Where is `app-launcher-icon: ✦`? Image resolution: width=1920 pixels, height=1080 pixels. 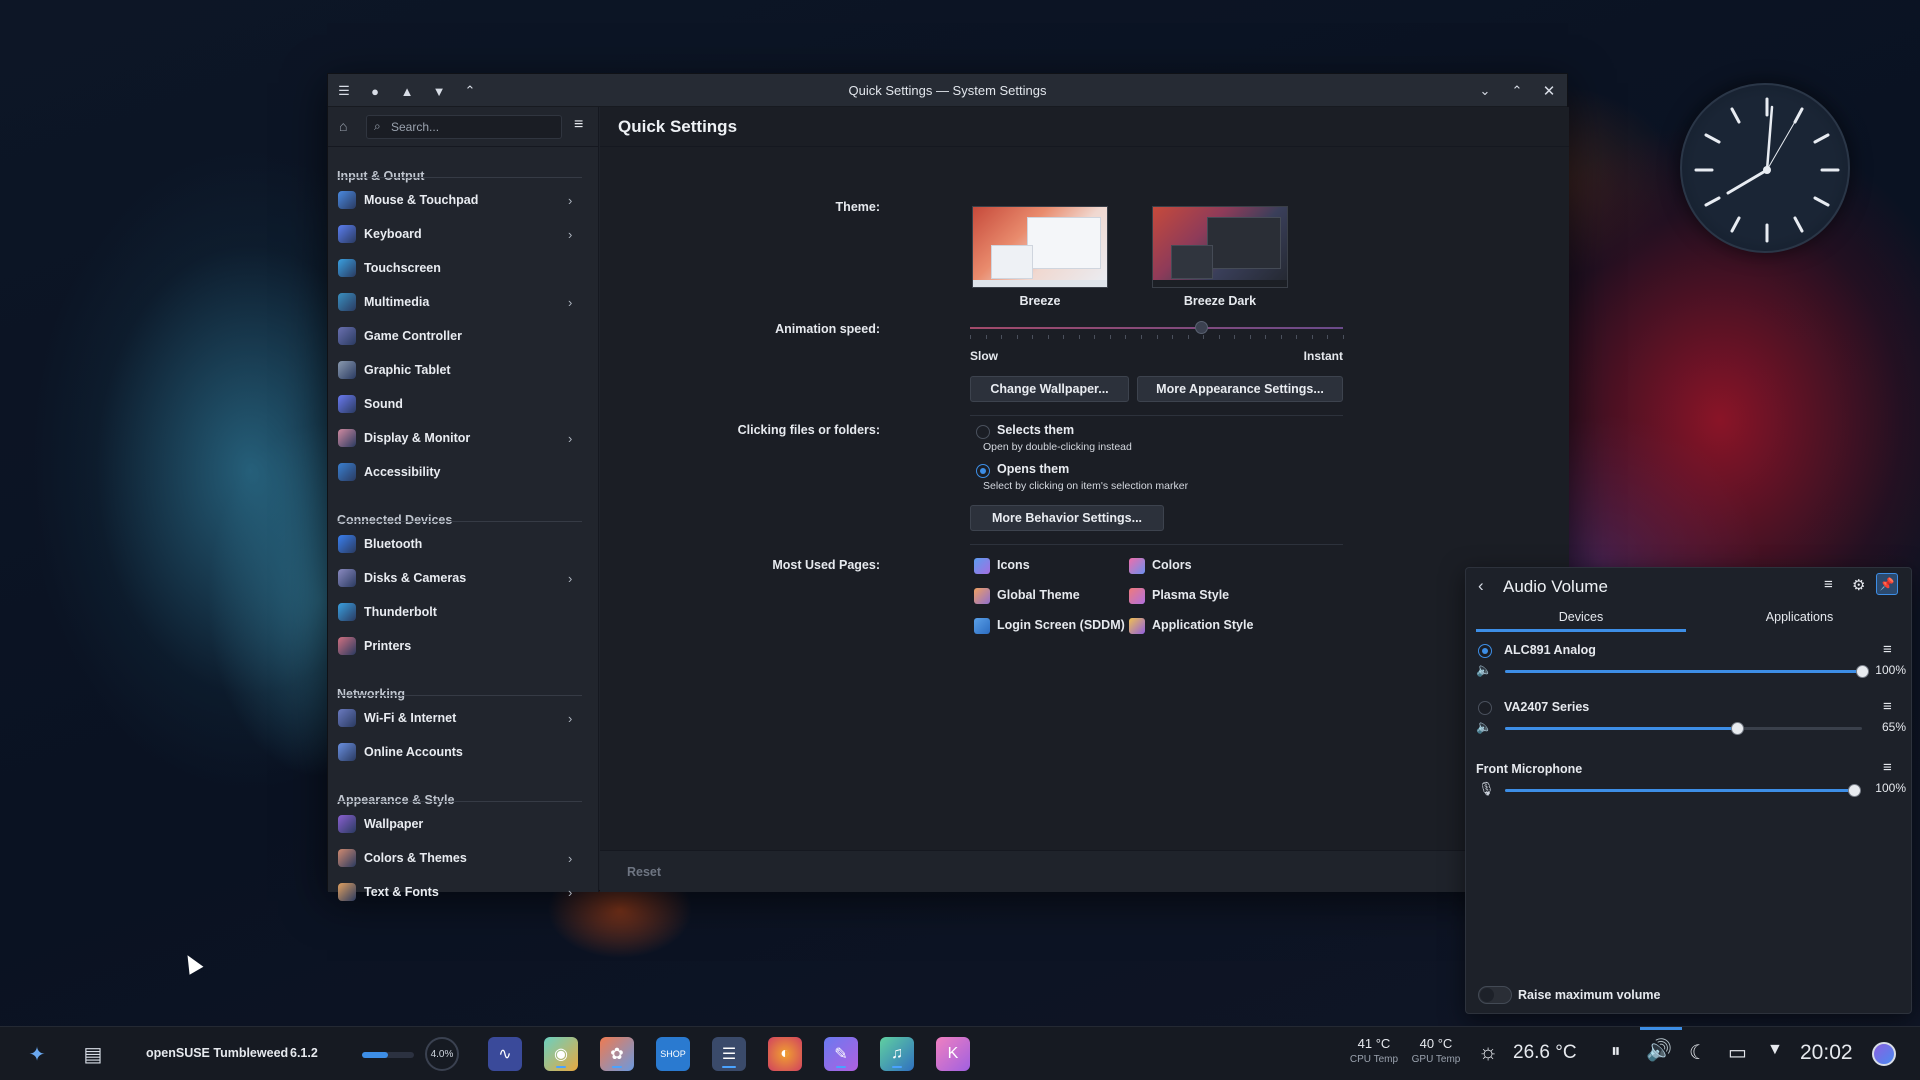
app-launcher-icon: ✦ is located at coordinates (37, 1054).